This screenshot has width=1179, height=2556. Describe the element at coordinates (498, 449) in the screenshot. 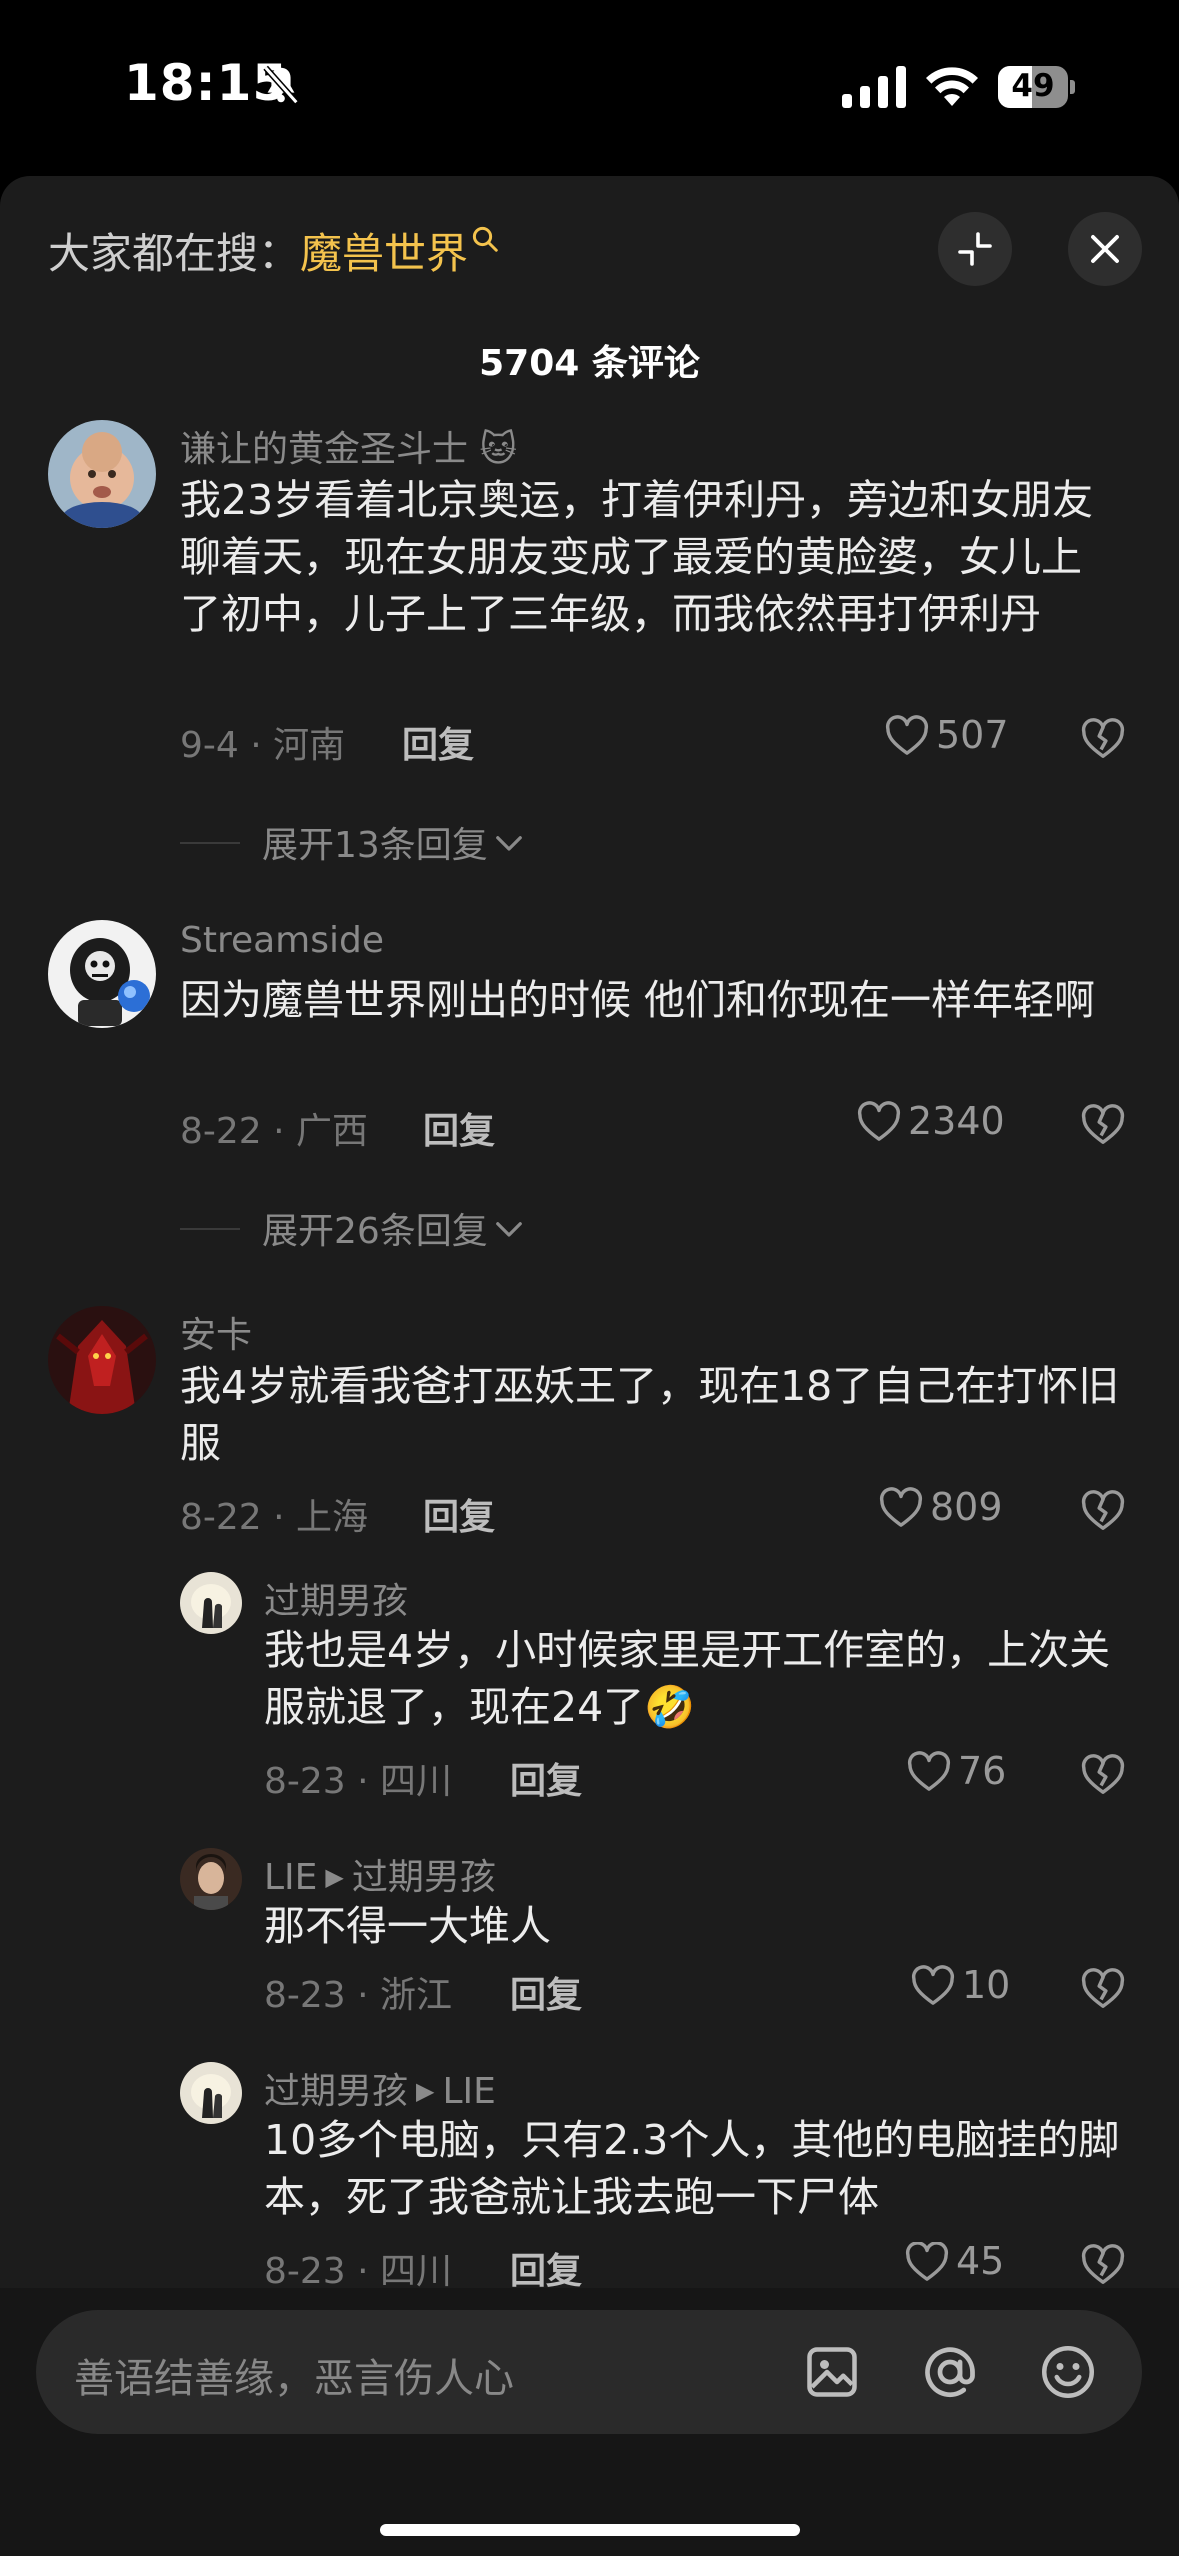

I see `user-badge-emoji: 🐱` at that location.